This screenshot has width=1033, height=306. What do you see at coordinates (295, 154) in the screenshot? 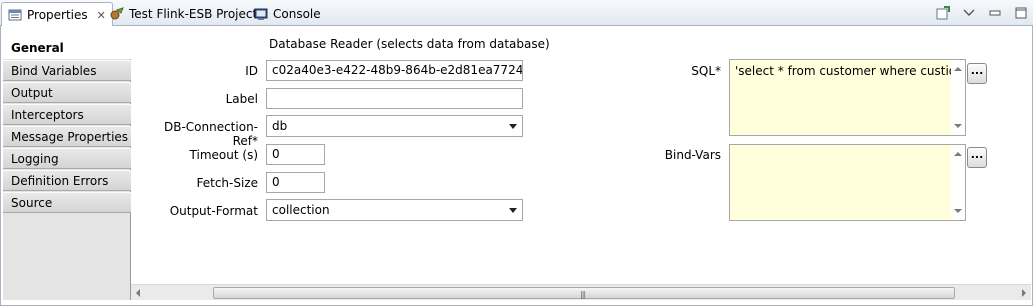
I see `timeout-field: 0` at bounding box center [295, 154].